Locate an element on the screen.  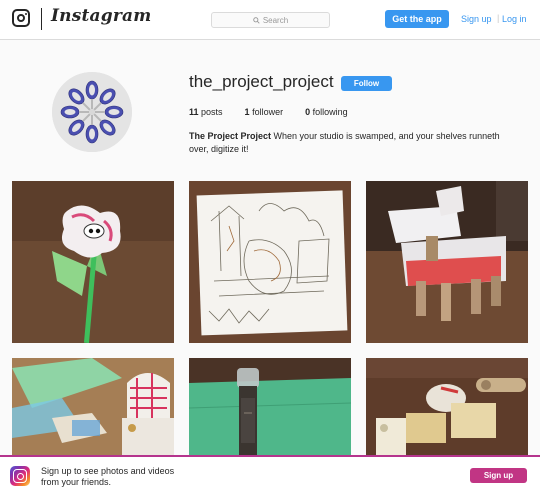
search-placeholder: Search is located at coordinates (275, 20).